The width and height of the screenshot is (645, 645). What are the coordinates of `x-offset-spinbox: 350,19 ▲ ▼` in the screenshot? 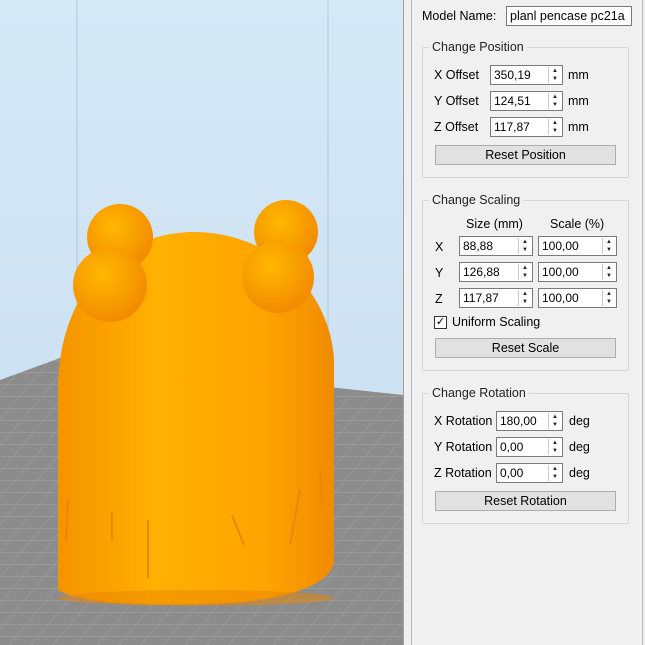 It's located at (526, 75).